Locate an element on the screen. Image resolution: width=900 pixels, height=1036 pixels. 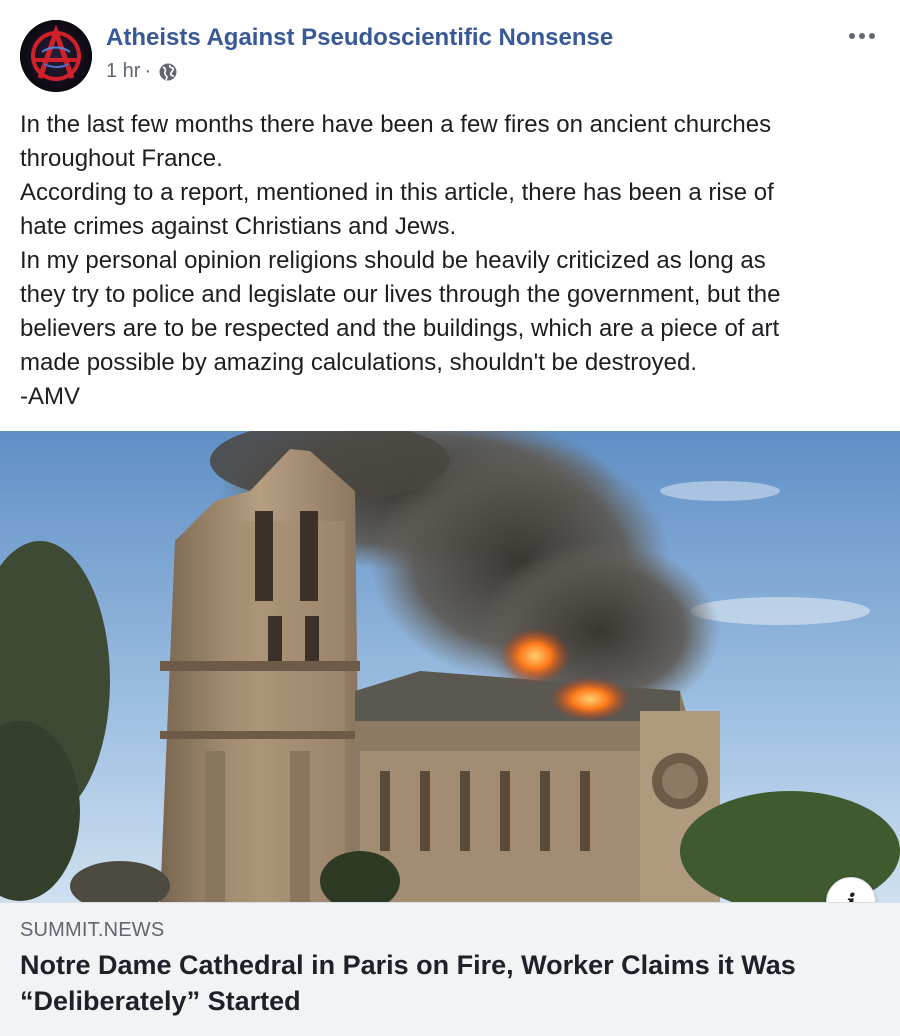
anarchy-symbol-icon is located at coordinates (56, 56).